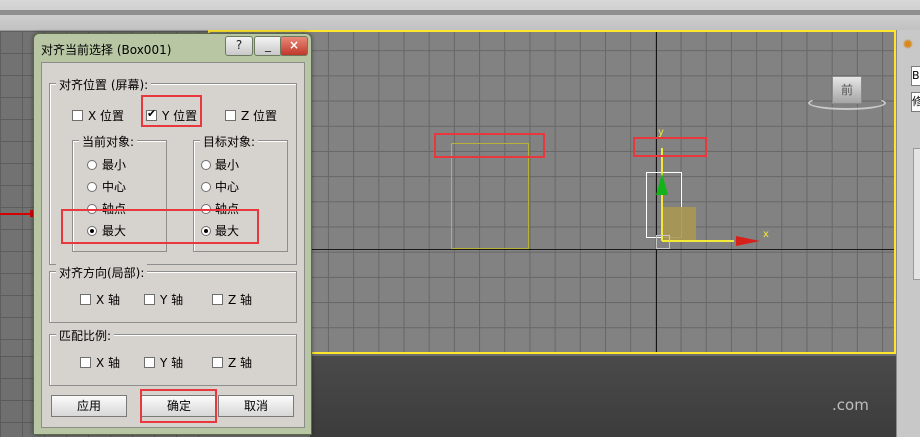  Describe the element at coordinates (106, 50) in the screenshot. I see `dialog-title: 对齐当前选择 (Box001)` at that location.